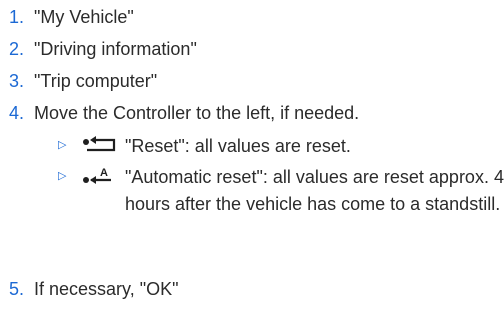  I want to click on step-number: 2., so click(16, 49).